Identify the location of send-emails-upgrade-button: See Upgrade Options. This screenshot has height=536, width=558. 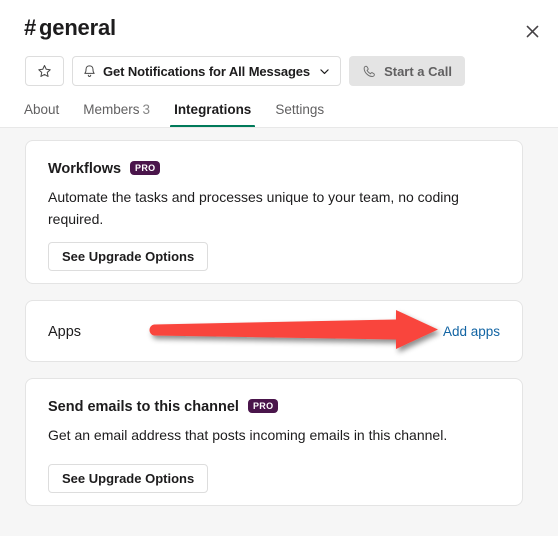
(128, 478).